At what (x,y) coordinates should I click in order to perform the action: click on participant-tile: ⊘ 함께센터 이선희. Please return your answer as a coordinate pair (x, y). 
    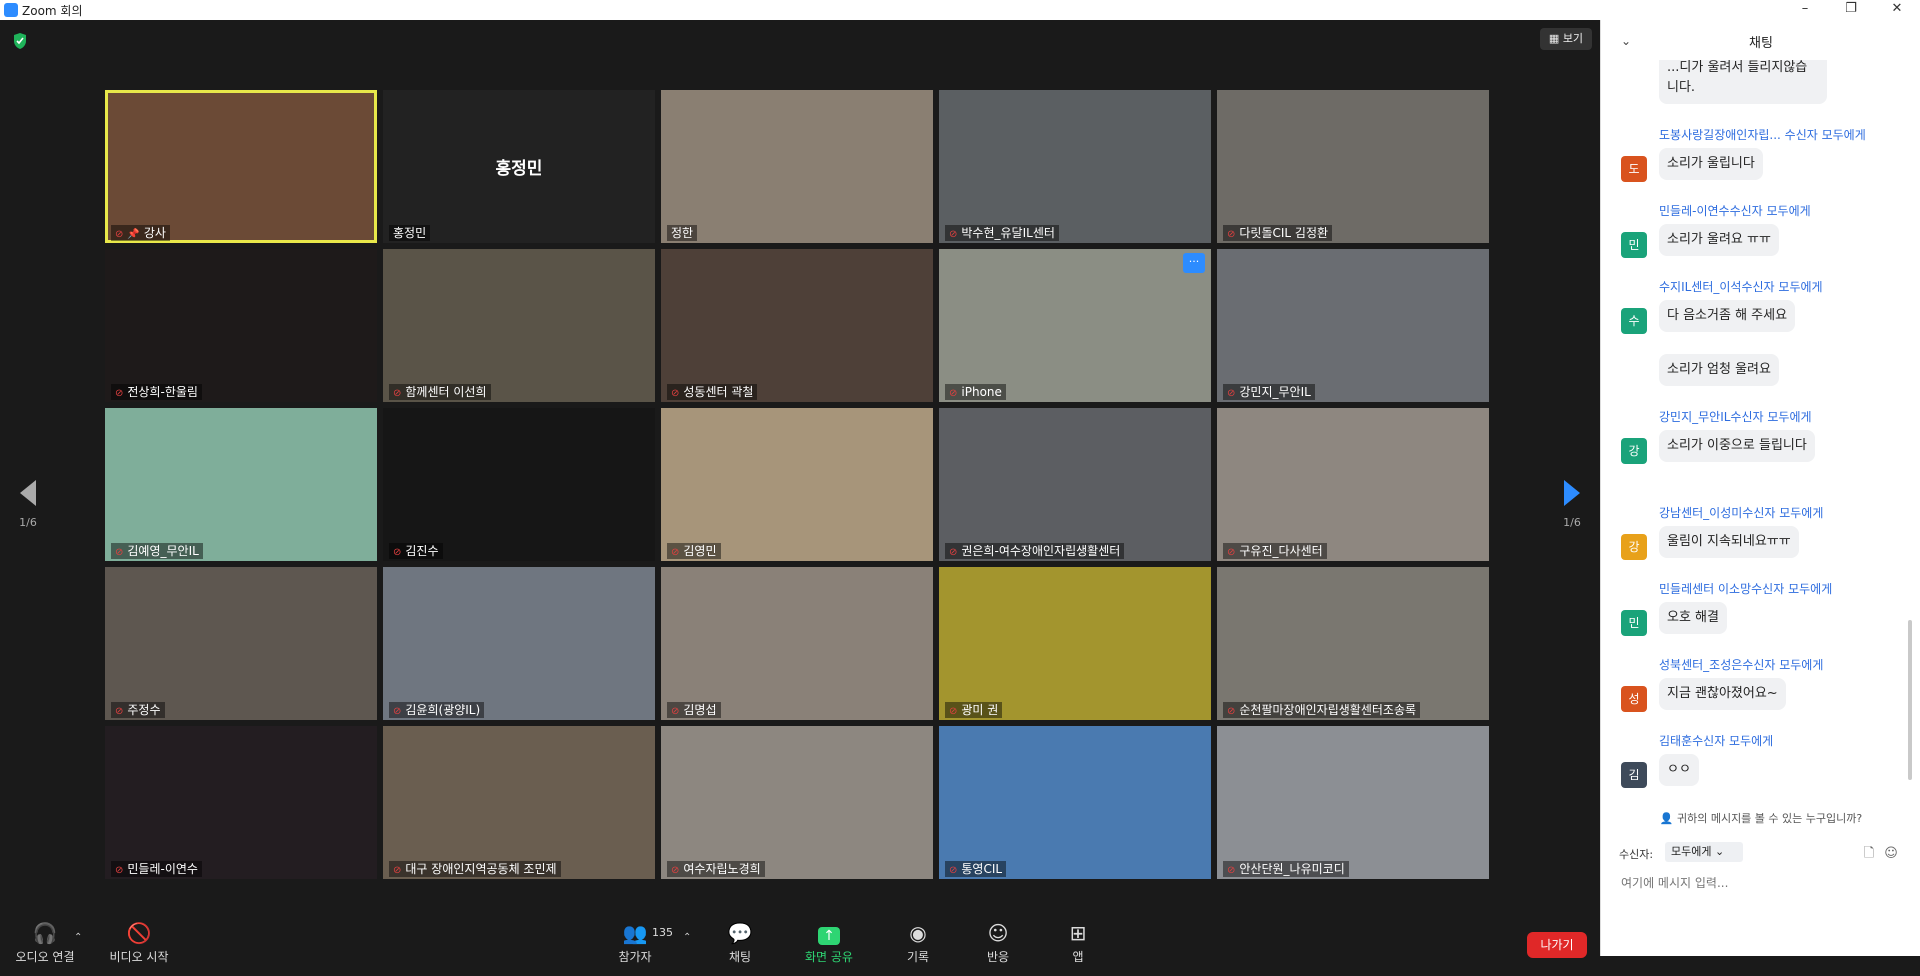
    Looking at the image, I should click on (519, 325).